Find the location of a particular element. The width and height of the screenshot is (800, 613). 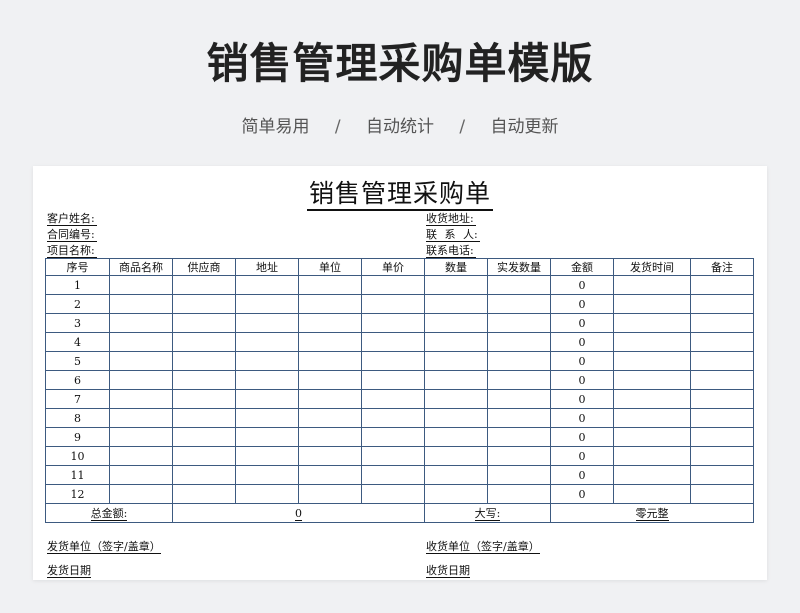

row-number-cell: 4 is located at coordinates (77, 342).